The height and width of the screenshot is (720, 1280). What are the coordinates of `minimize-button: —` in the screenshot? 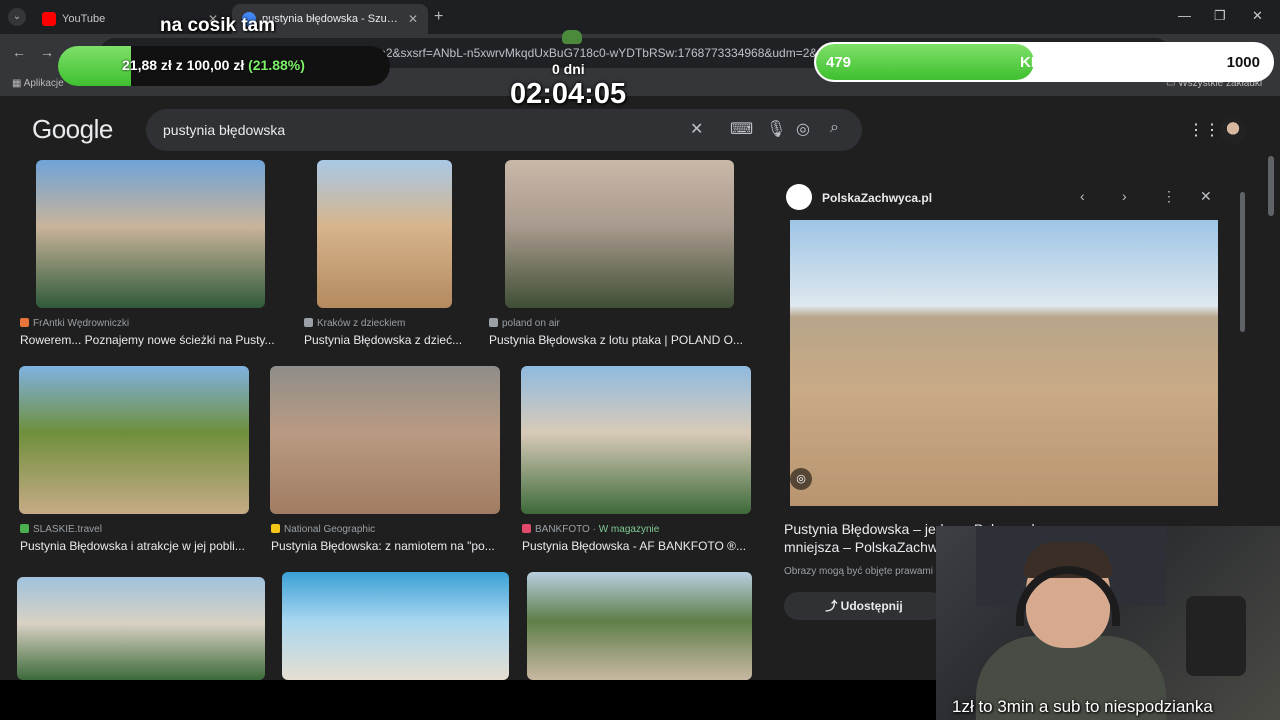 It's located at (1184, 15).